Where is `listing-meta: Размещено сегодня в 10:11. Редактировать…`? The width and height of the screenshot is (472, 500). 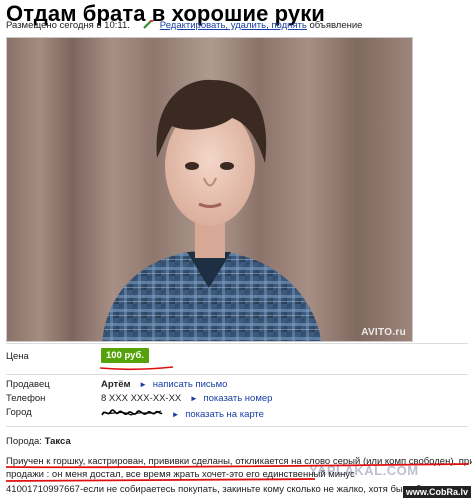
listing-meta: Размещено сегодня в 10:11. Редактировать… is located at coordinates (184, 25).